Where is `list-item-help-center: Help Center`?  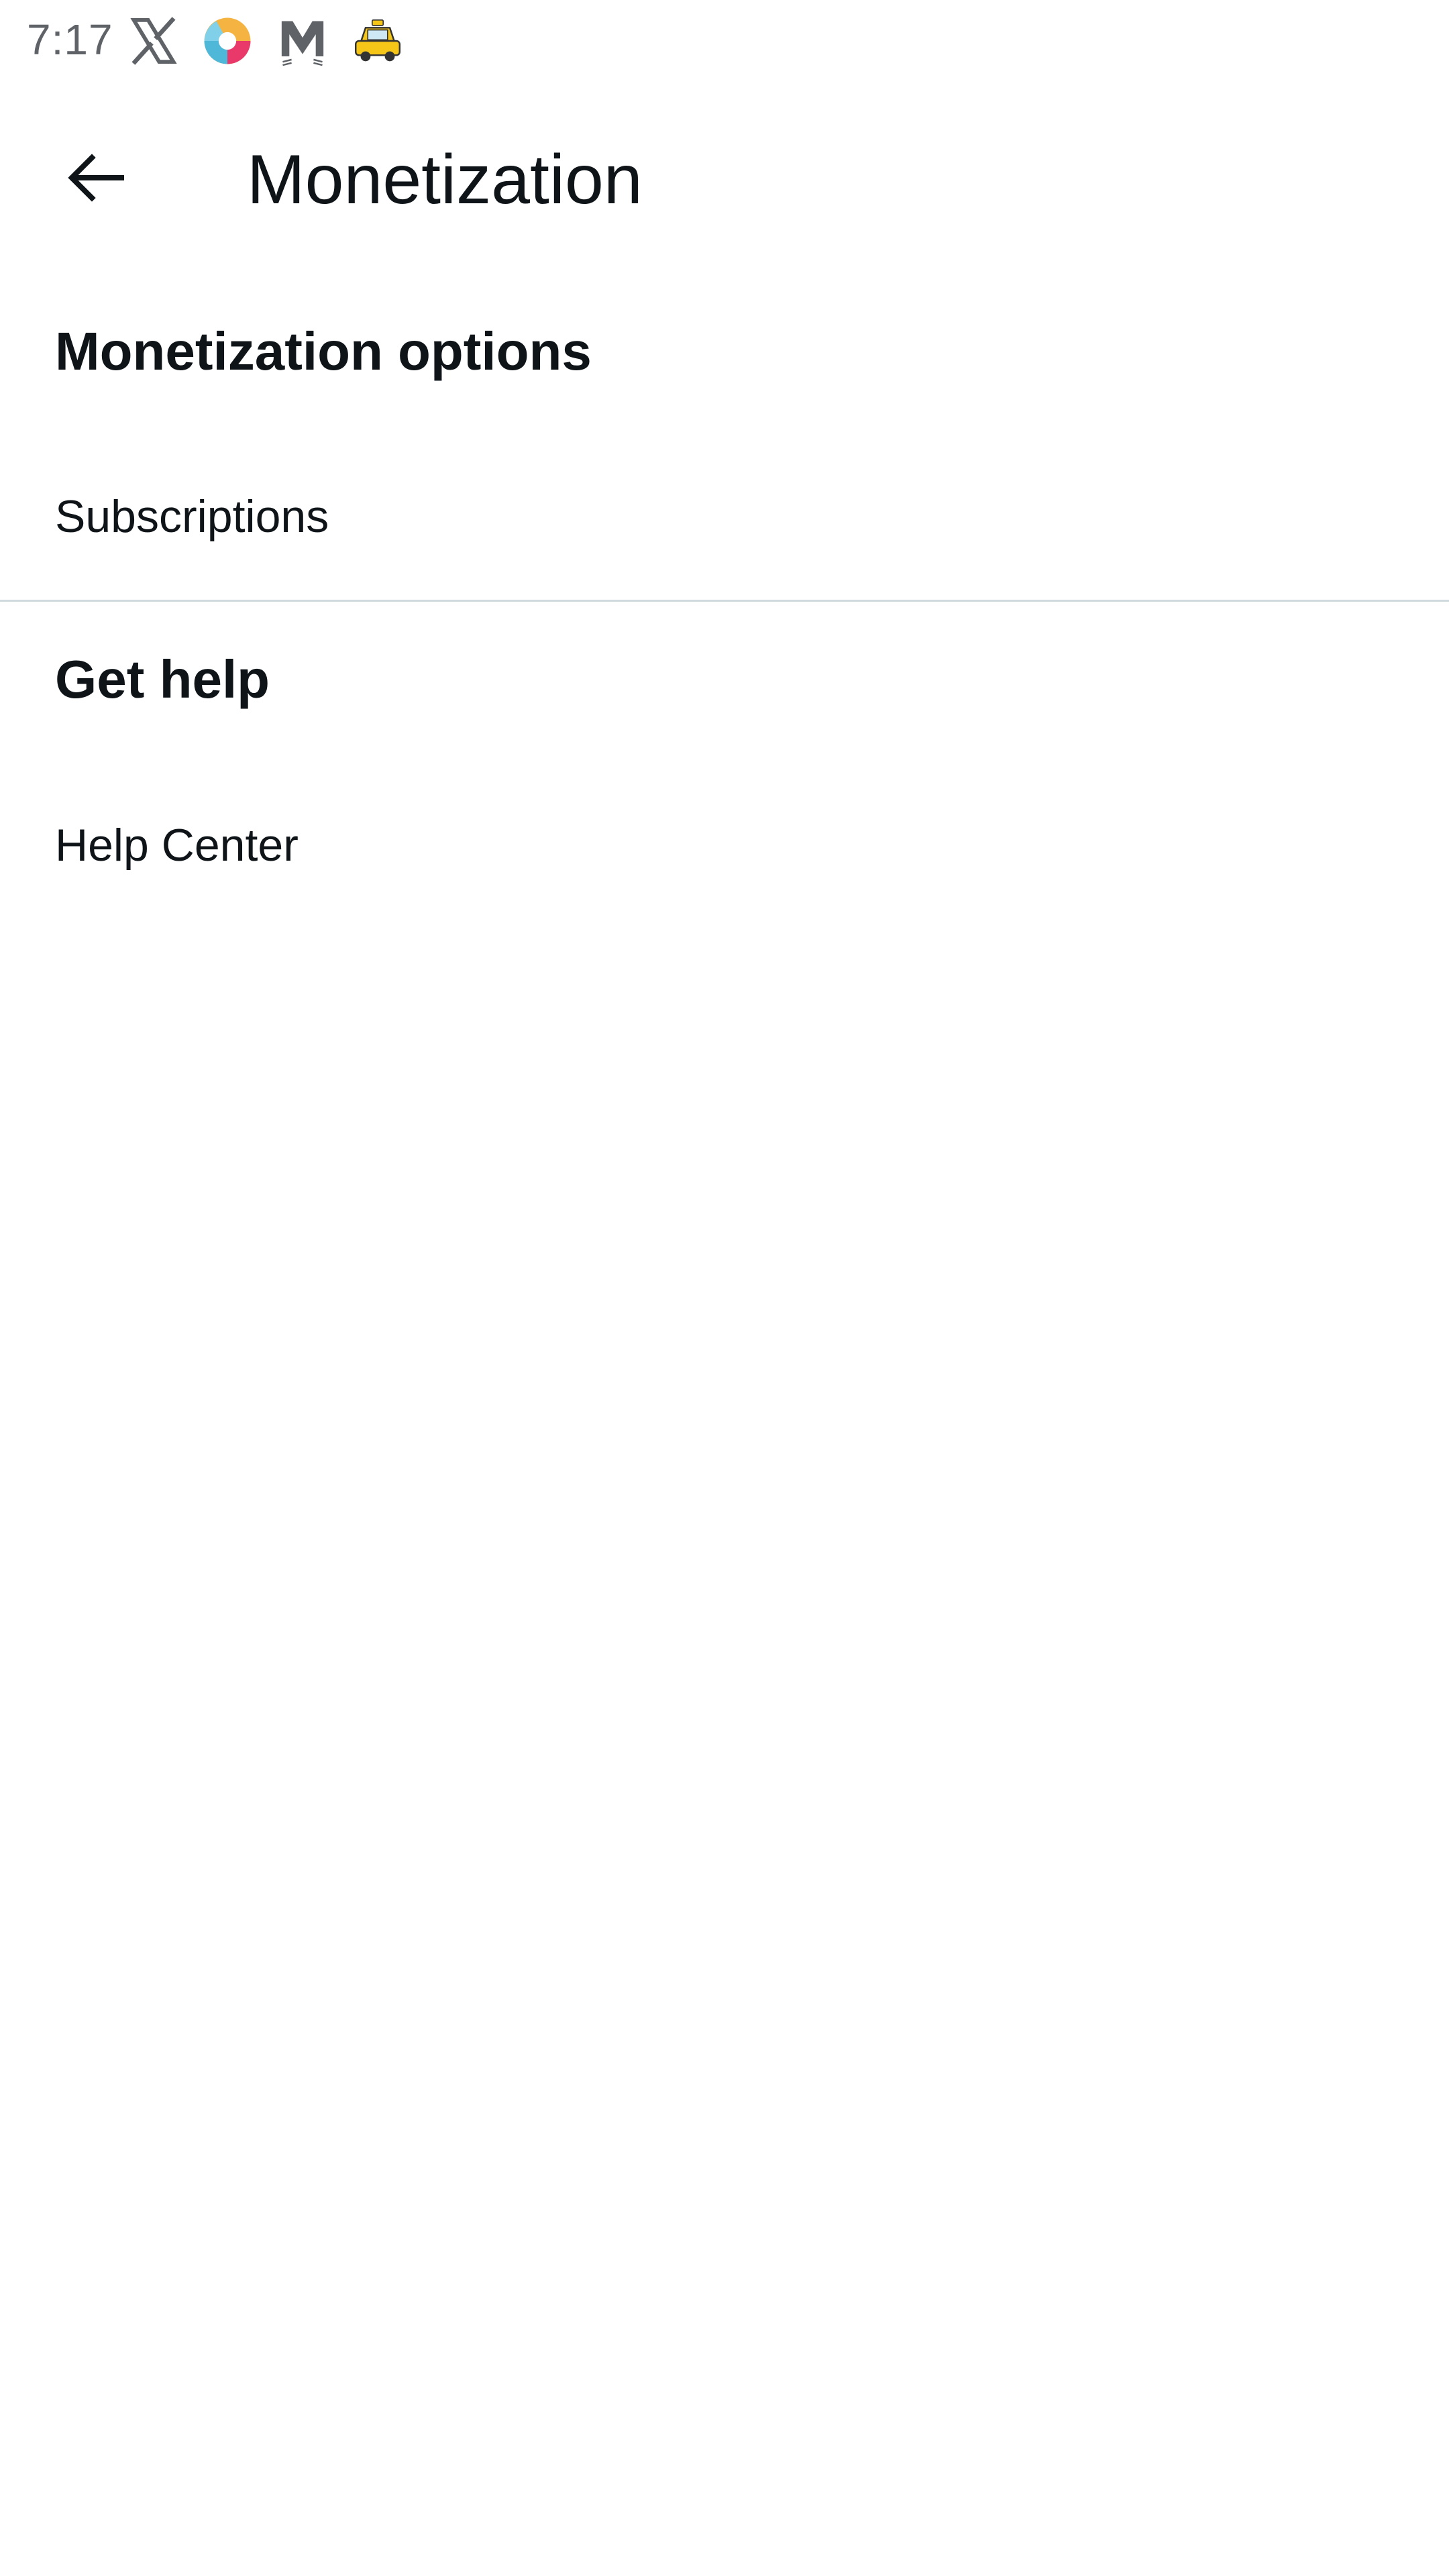 list-item-help-center: Help Center is located at coordinates (724, 845).